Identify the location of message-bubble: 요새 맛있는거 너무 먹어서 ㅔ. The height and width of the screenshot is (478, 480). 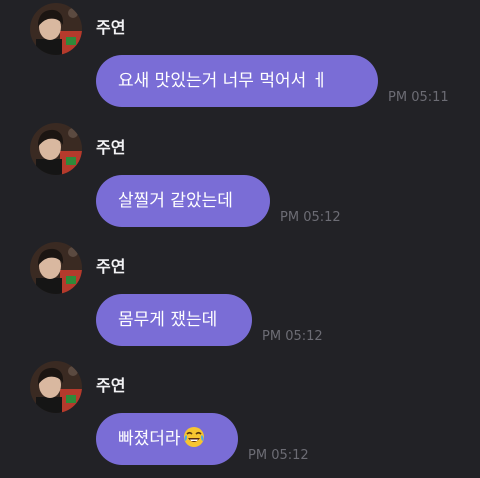
(237, 81).